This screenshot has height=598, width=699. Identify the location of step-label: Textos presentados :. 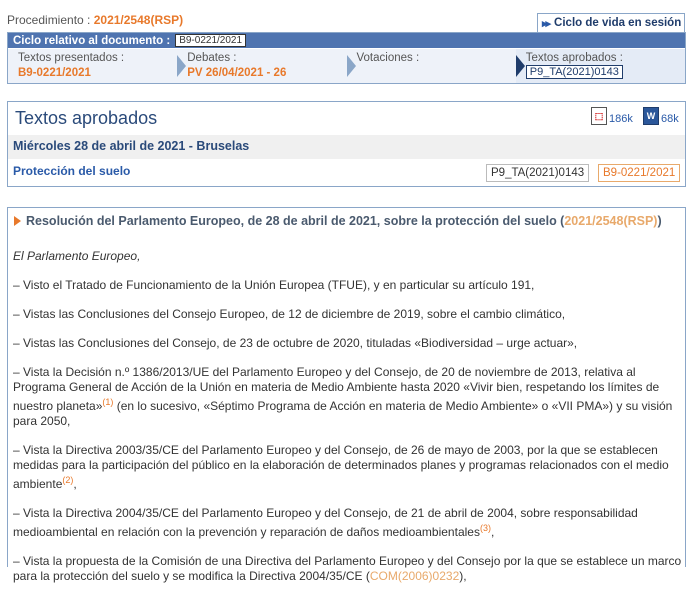
(71, 58).